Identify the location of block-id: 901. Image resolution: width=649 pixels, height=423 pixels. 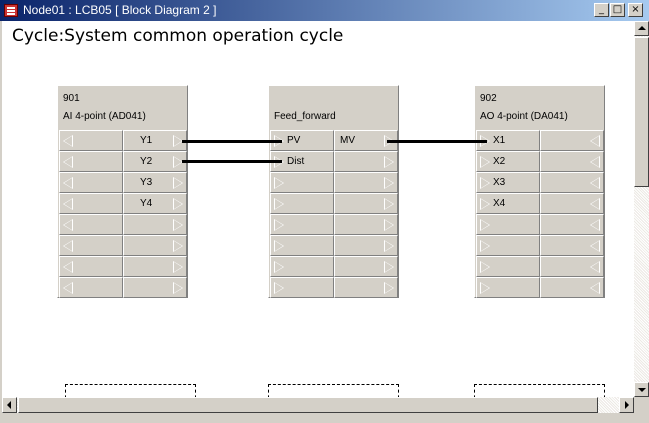
(71, 98).